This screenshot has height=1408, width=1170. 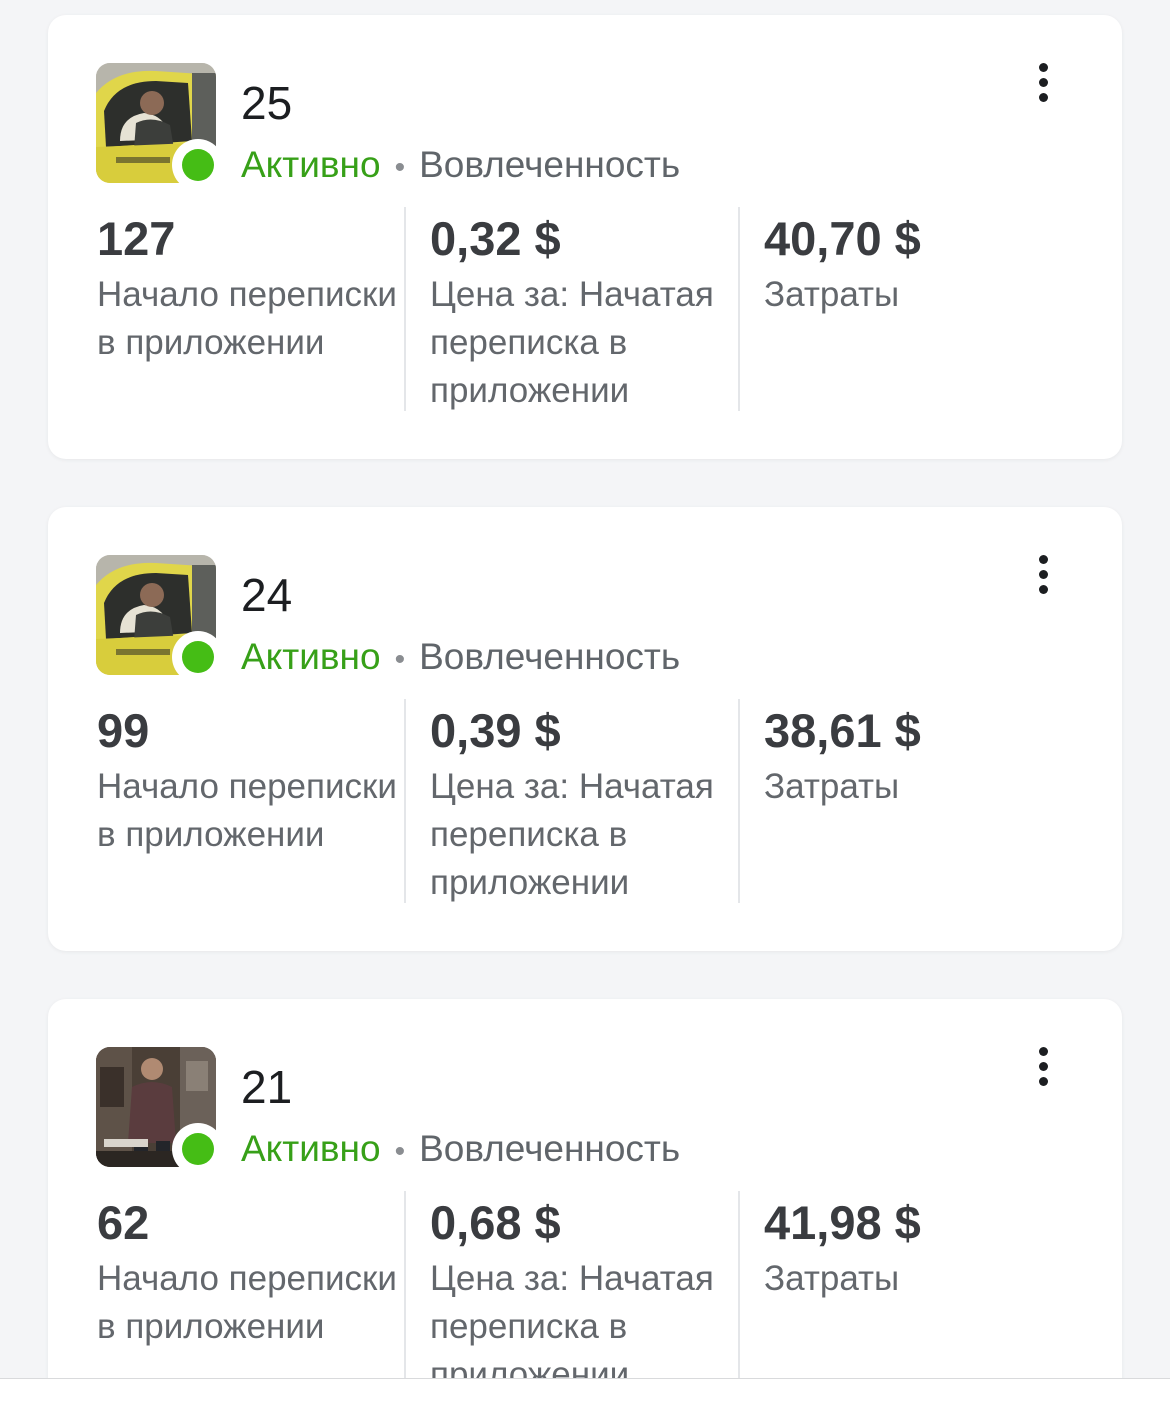 What do you see at coordinates (585, 1393) in the screenshot?
I see `bottom-bar` at bounding box center [585, 1393].